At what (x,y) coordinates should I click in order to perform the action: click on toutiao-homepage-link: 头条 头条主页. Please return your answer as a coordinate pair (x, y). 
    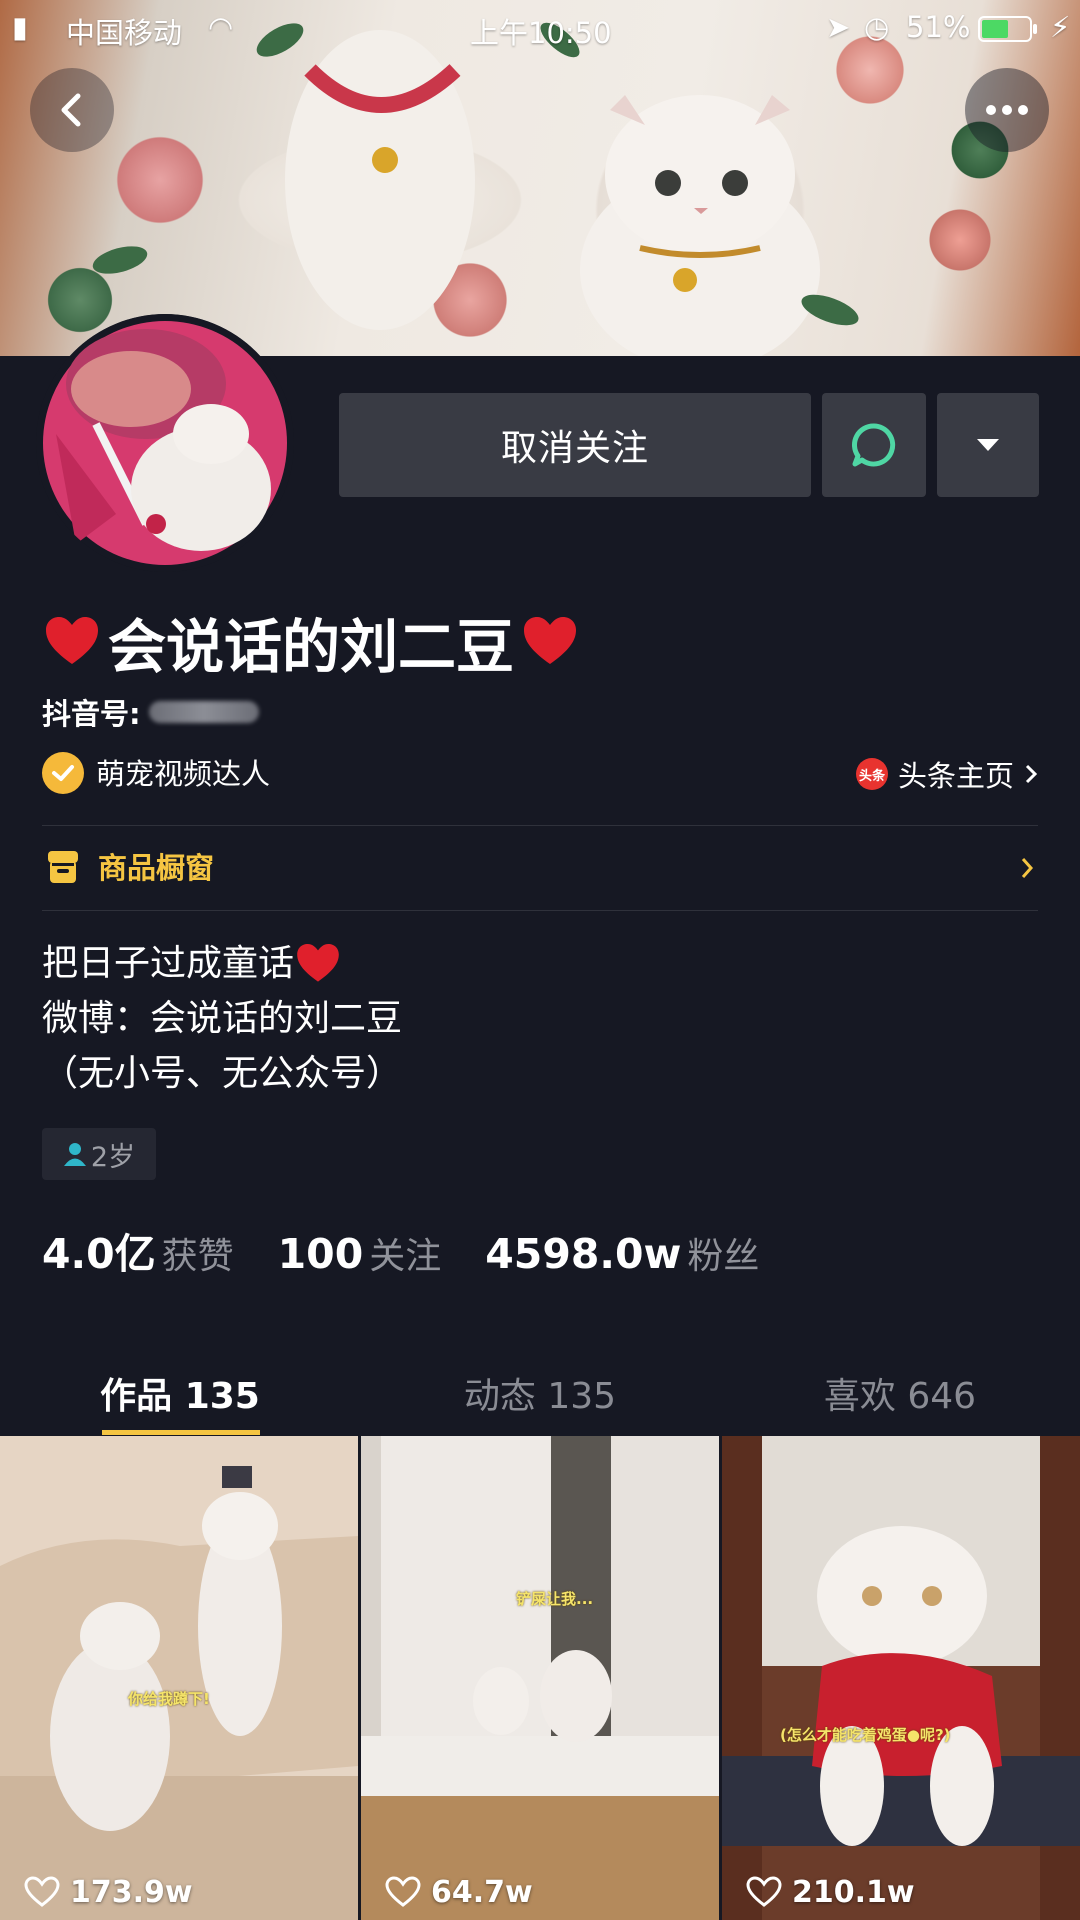
    Looking at the image, I should click on (946, 774).